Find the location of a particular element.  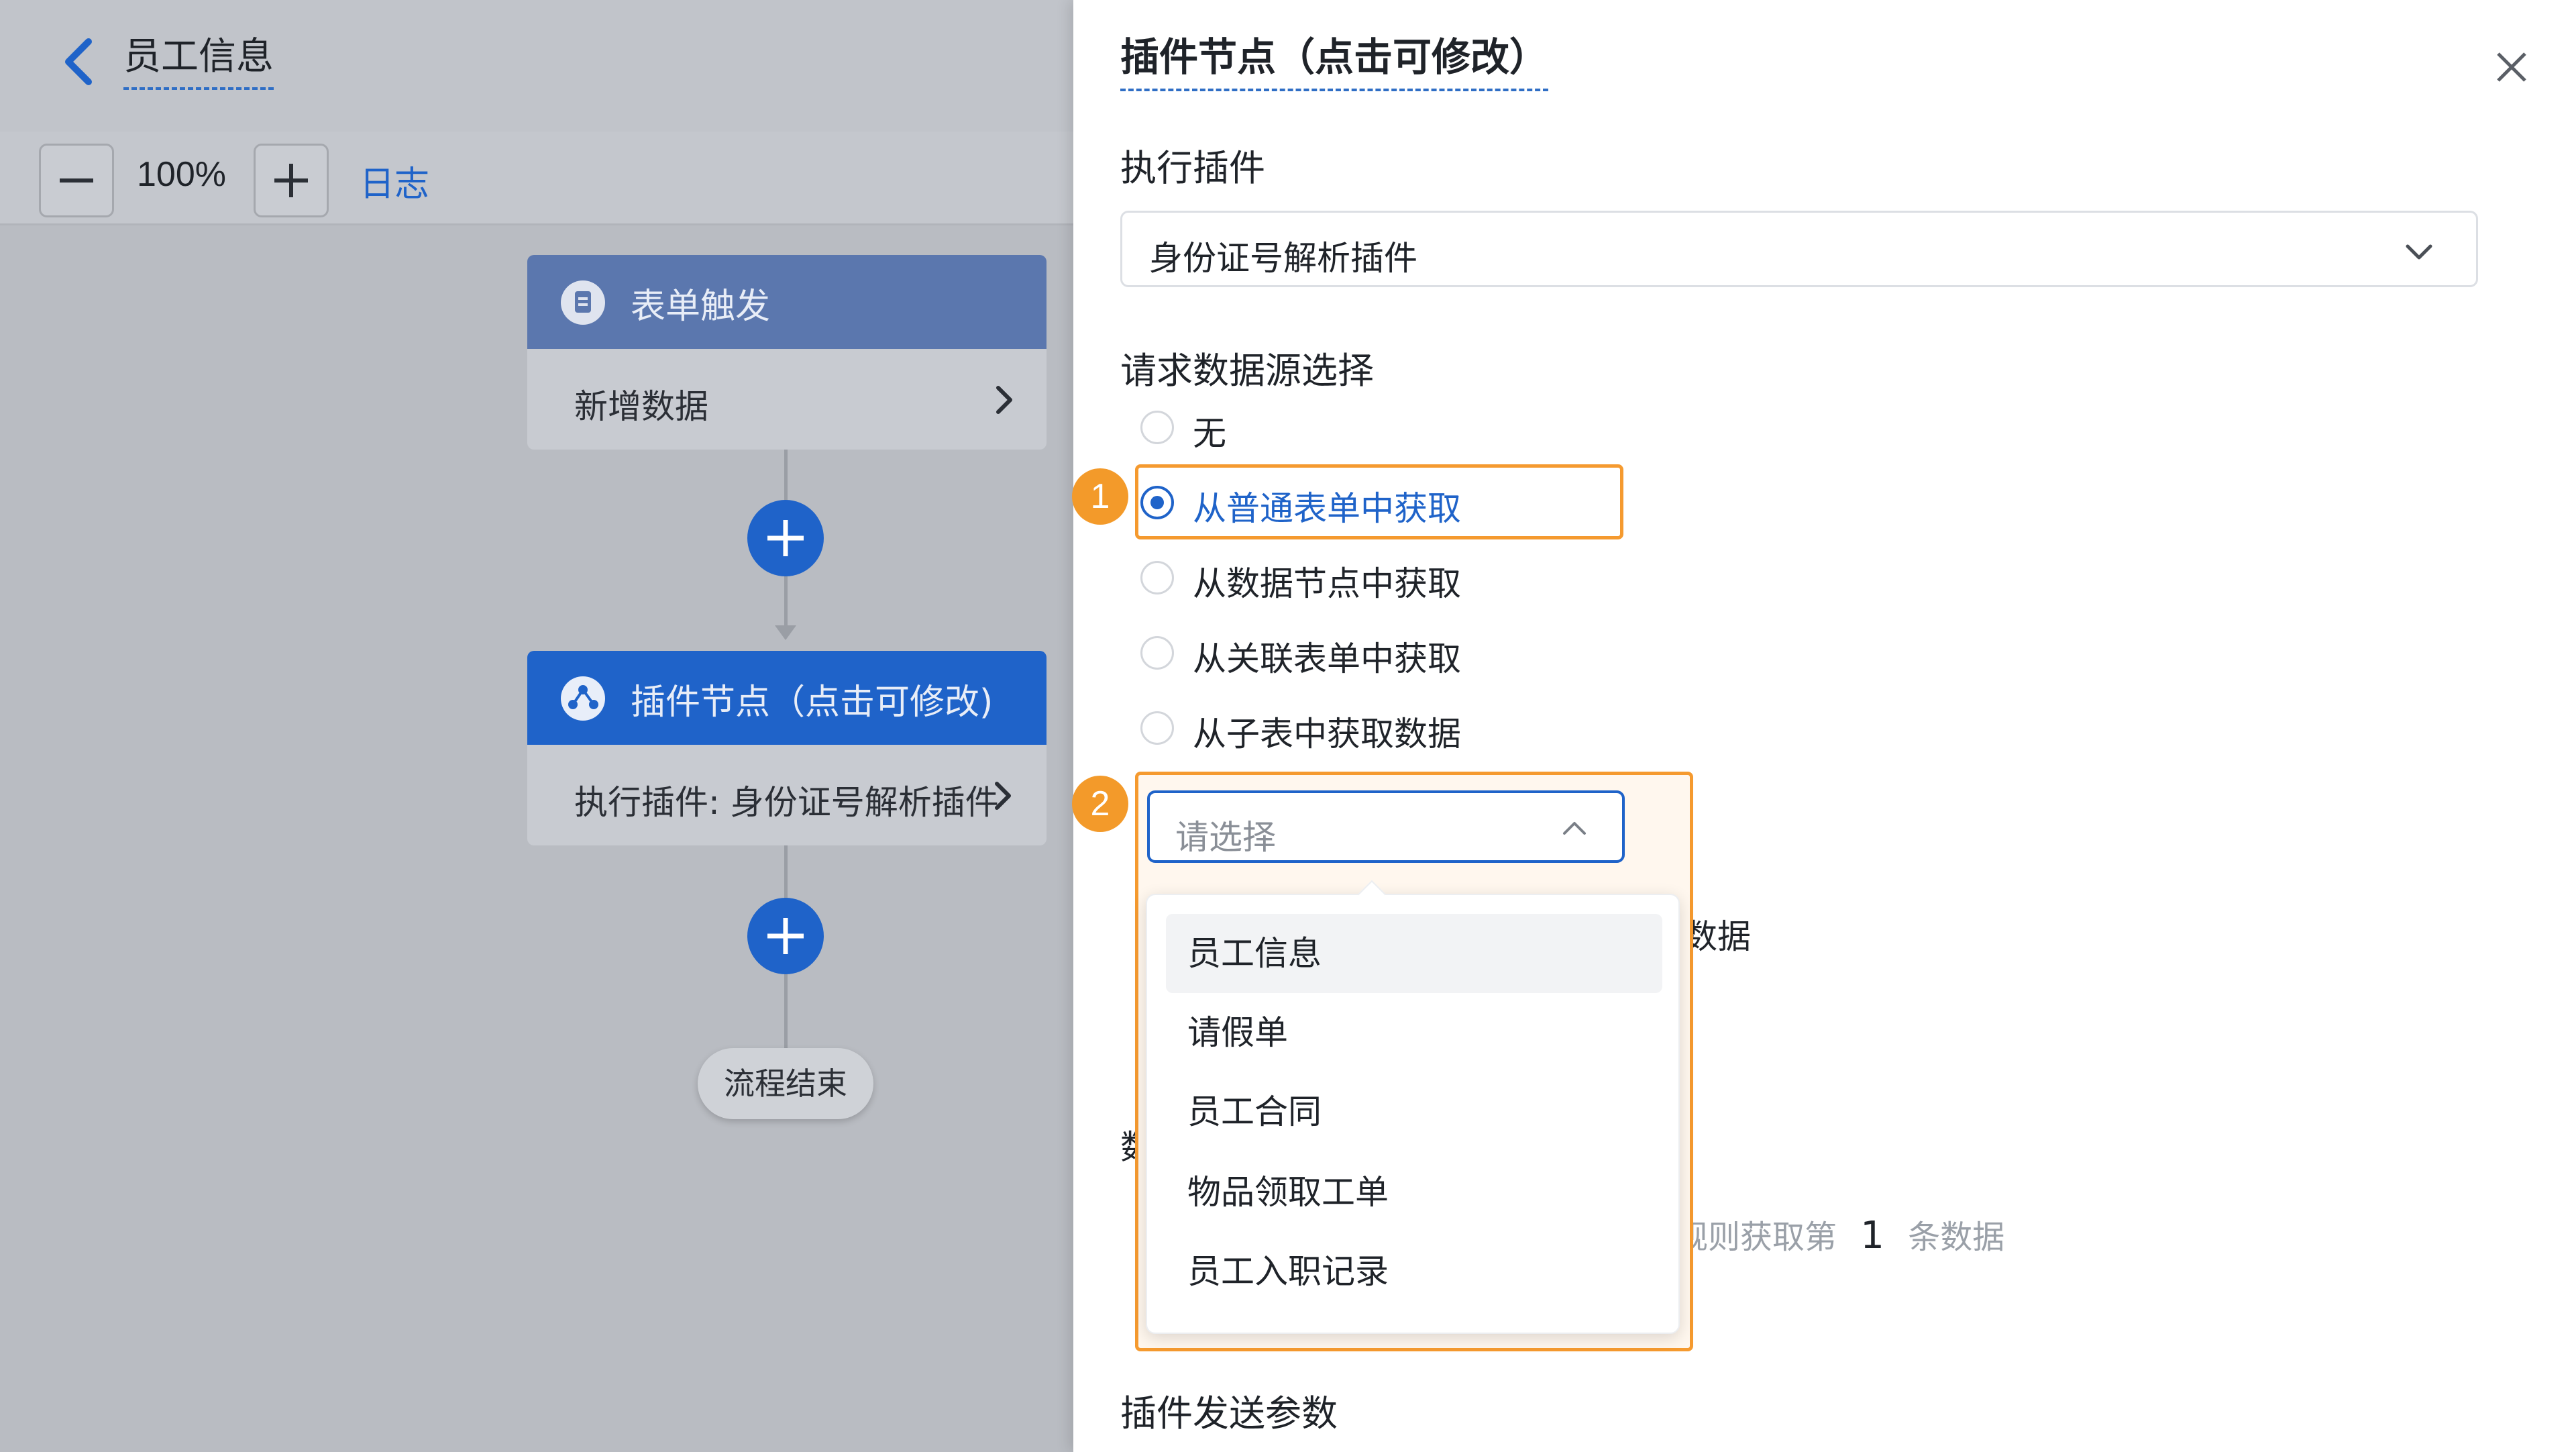

trigger-node-header: 表单触发 is located at coordinates (786, 302).